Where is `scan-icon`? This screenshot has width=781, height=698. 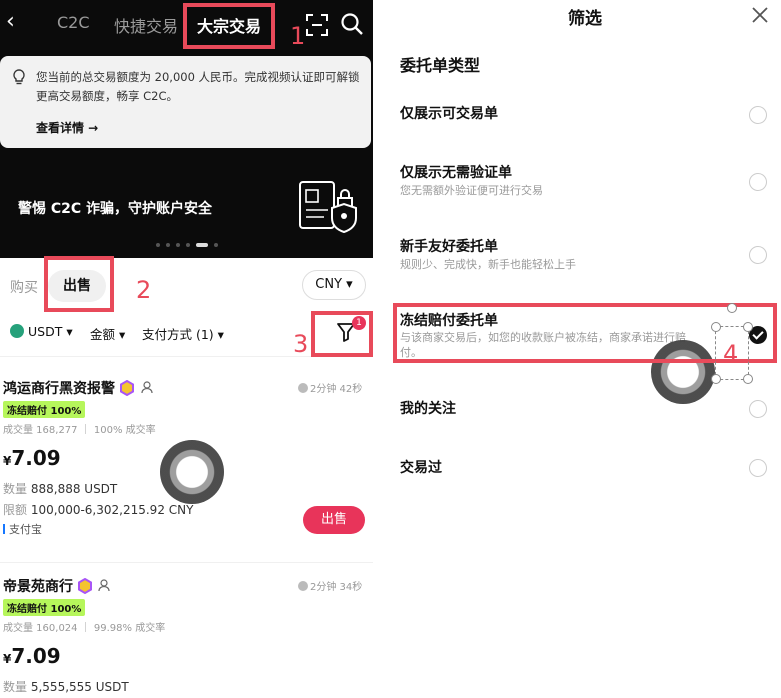 scan-icon is located at coordinates (317, 25).